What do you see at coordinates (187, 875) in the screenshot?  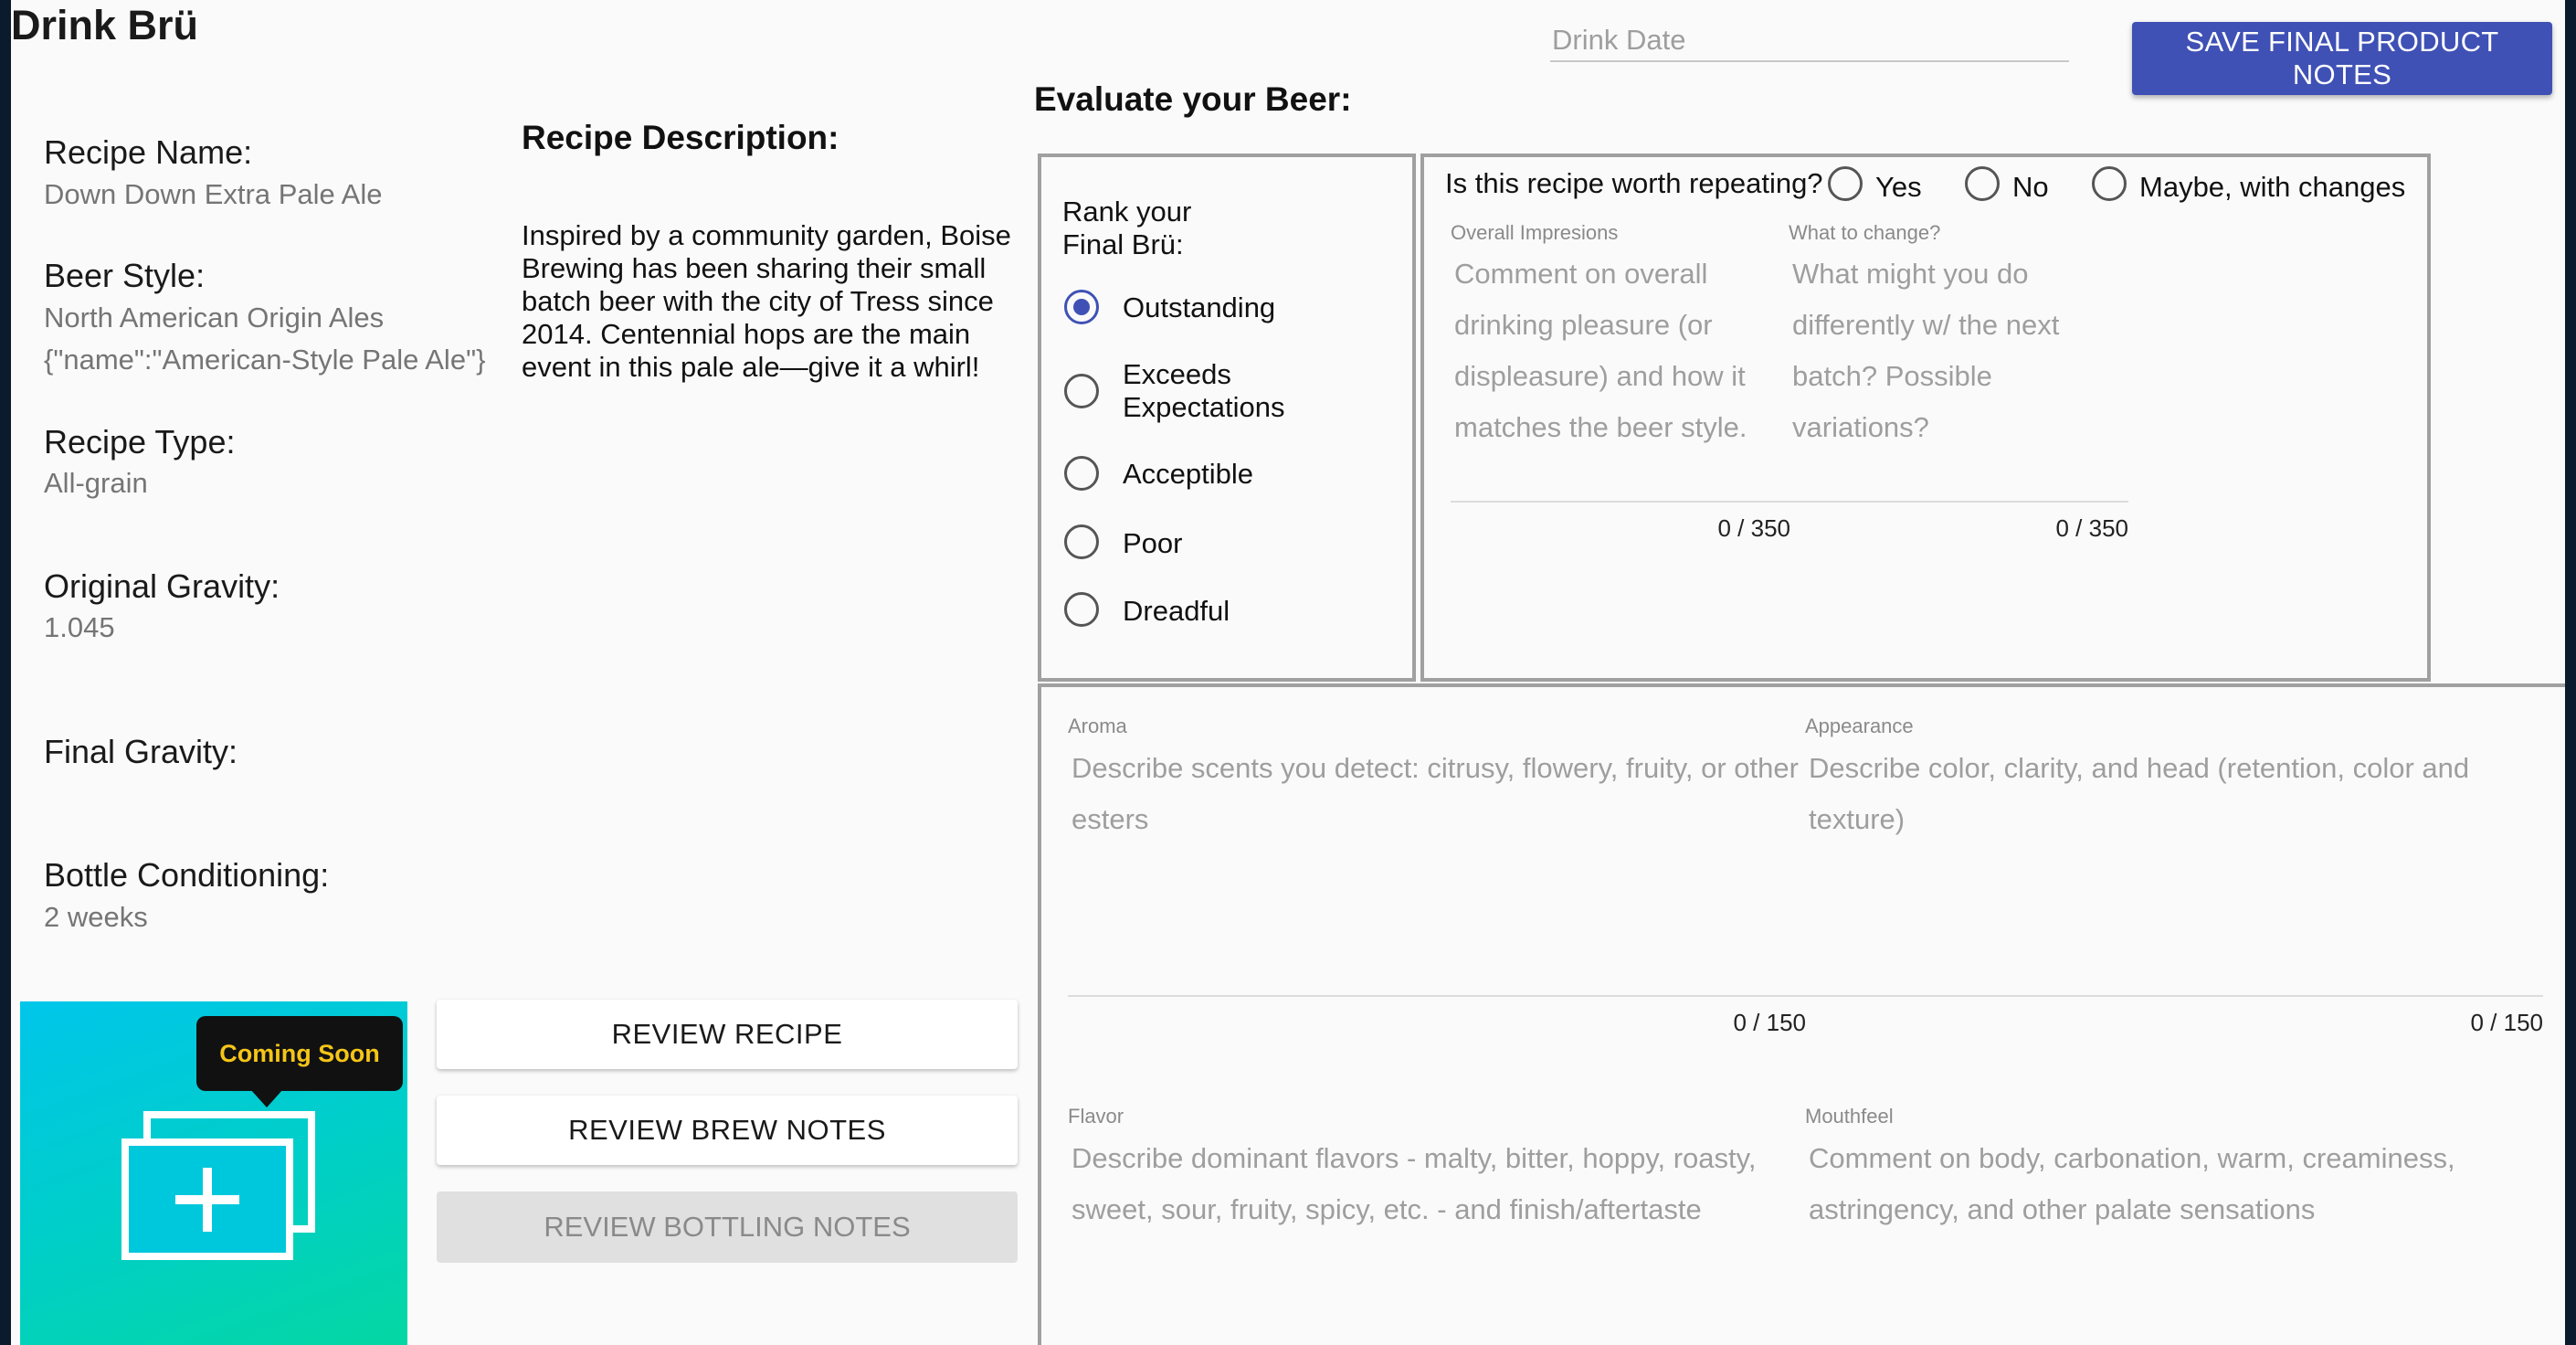 I see `bottle-conditioning-label: Bottle Conditioning:` at bounding box center [187, 875].